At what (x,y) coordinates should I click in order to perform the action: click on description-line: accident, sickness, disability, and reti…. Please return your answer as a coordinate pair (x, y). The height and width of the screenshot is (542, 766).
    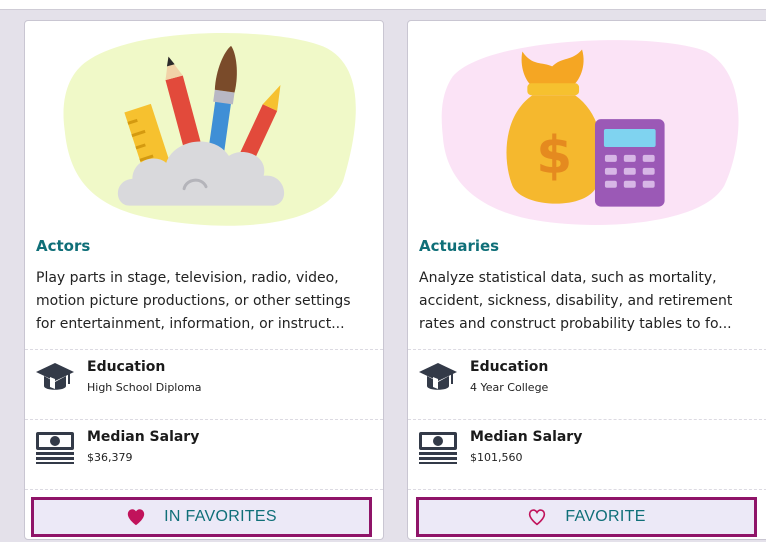
    Looking at the image, I should click on (576, 301).